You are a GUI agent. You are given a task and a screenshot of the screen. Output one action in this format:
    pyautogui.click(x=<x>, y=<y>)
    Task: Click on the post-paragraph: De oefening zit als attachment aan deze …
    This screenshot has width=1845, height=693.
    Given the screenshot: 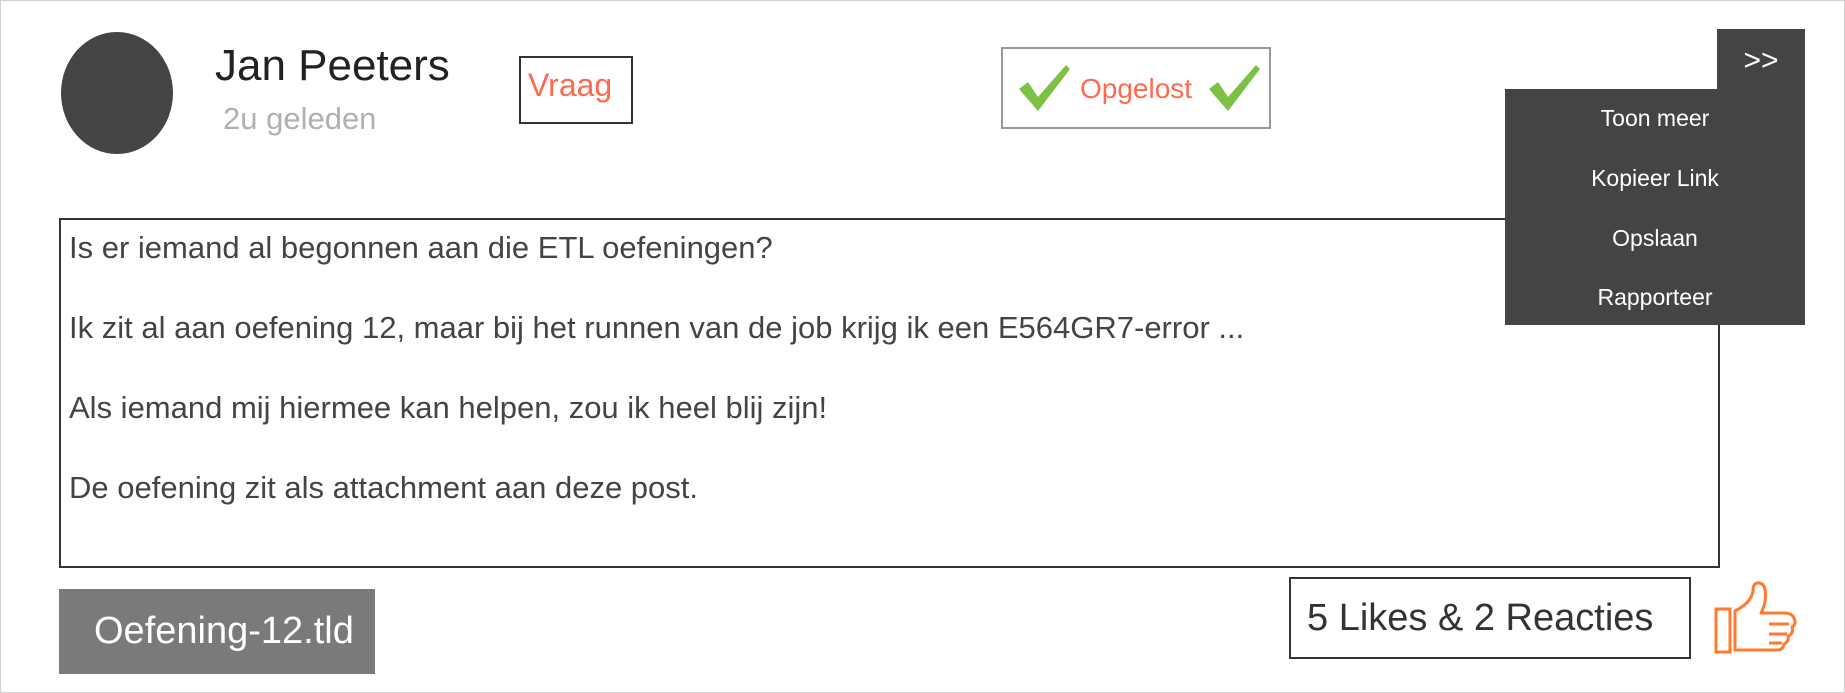 What is the action you would take?
    pyautogui.click(x=384, y=487)
    